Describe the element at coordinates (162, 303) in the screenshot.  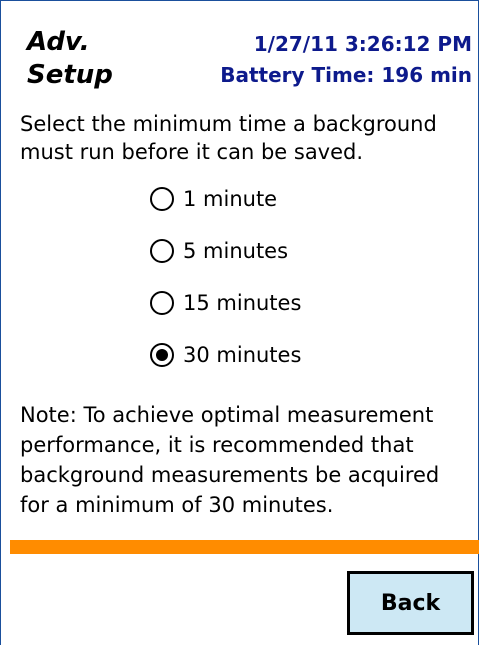
I see `radio-button-15-minutes` at that location.